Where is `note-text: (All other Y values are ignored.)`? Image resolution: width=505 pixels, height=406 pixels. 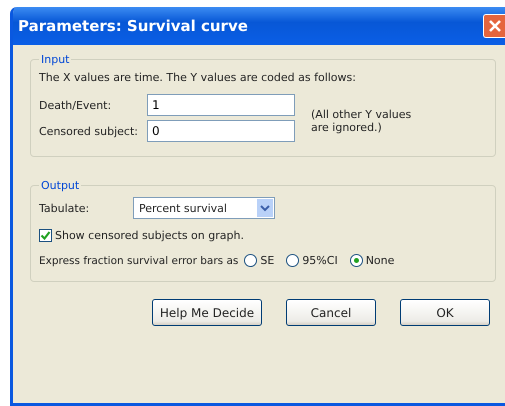 note-text: (All other Y values are ignored.) is located at coordinates (361, 121).